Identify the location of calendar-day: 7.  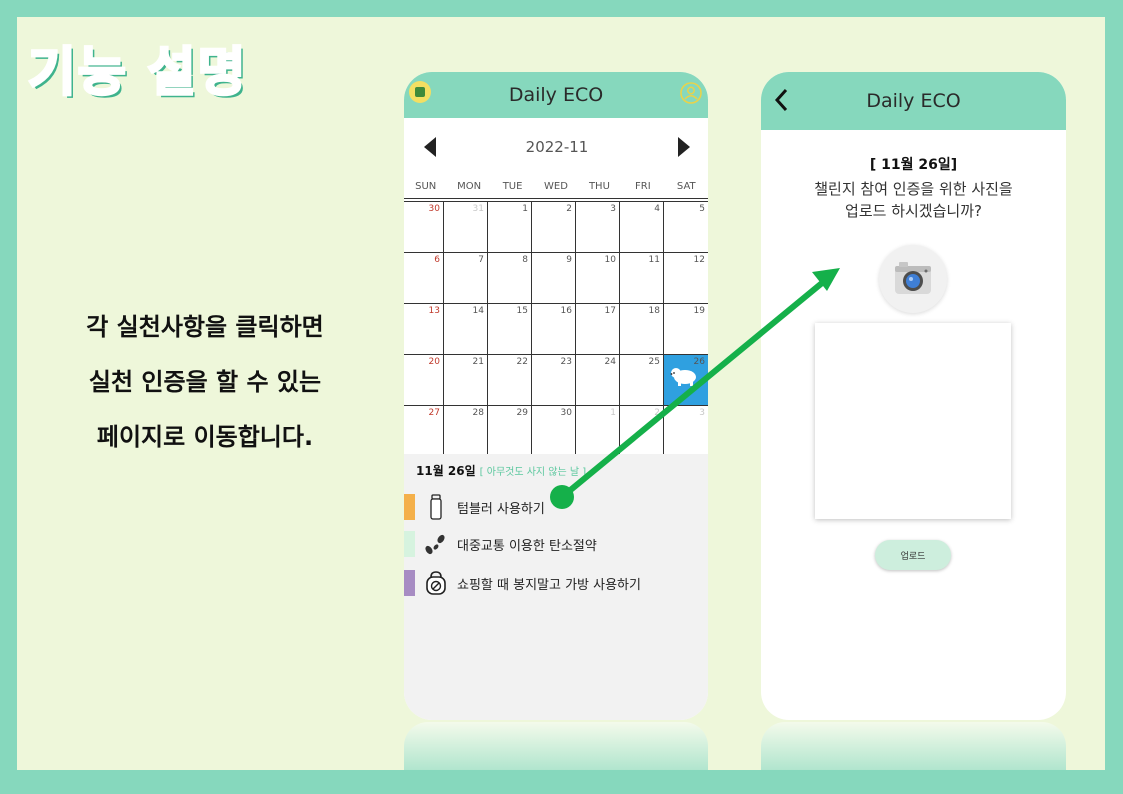
(466, 278).